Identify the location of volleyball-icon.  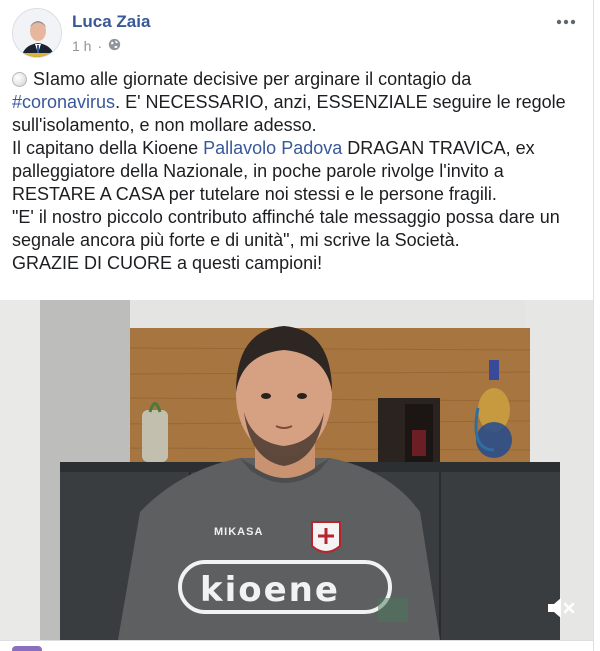
(19, 79).